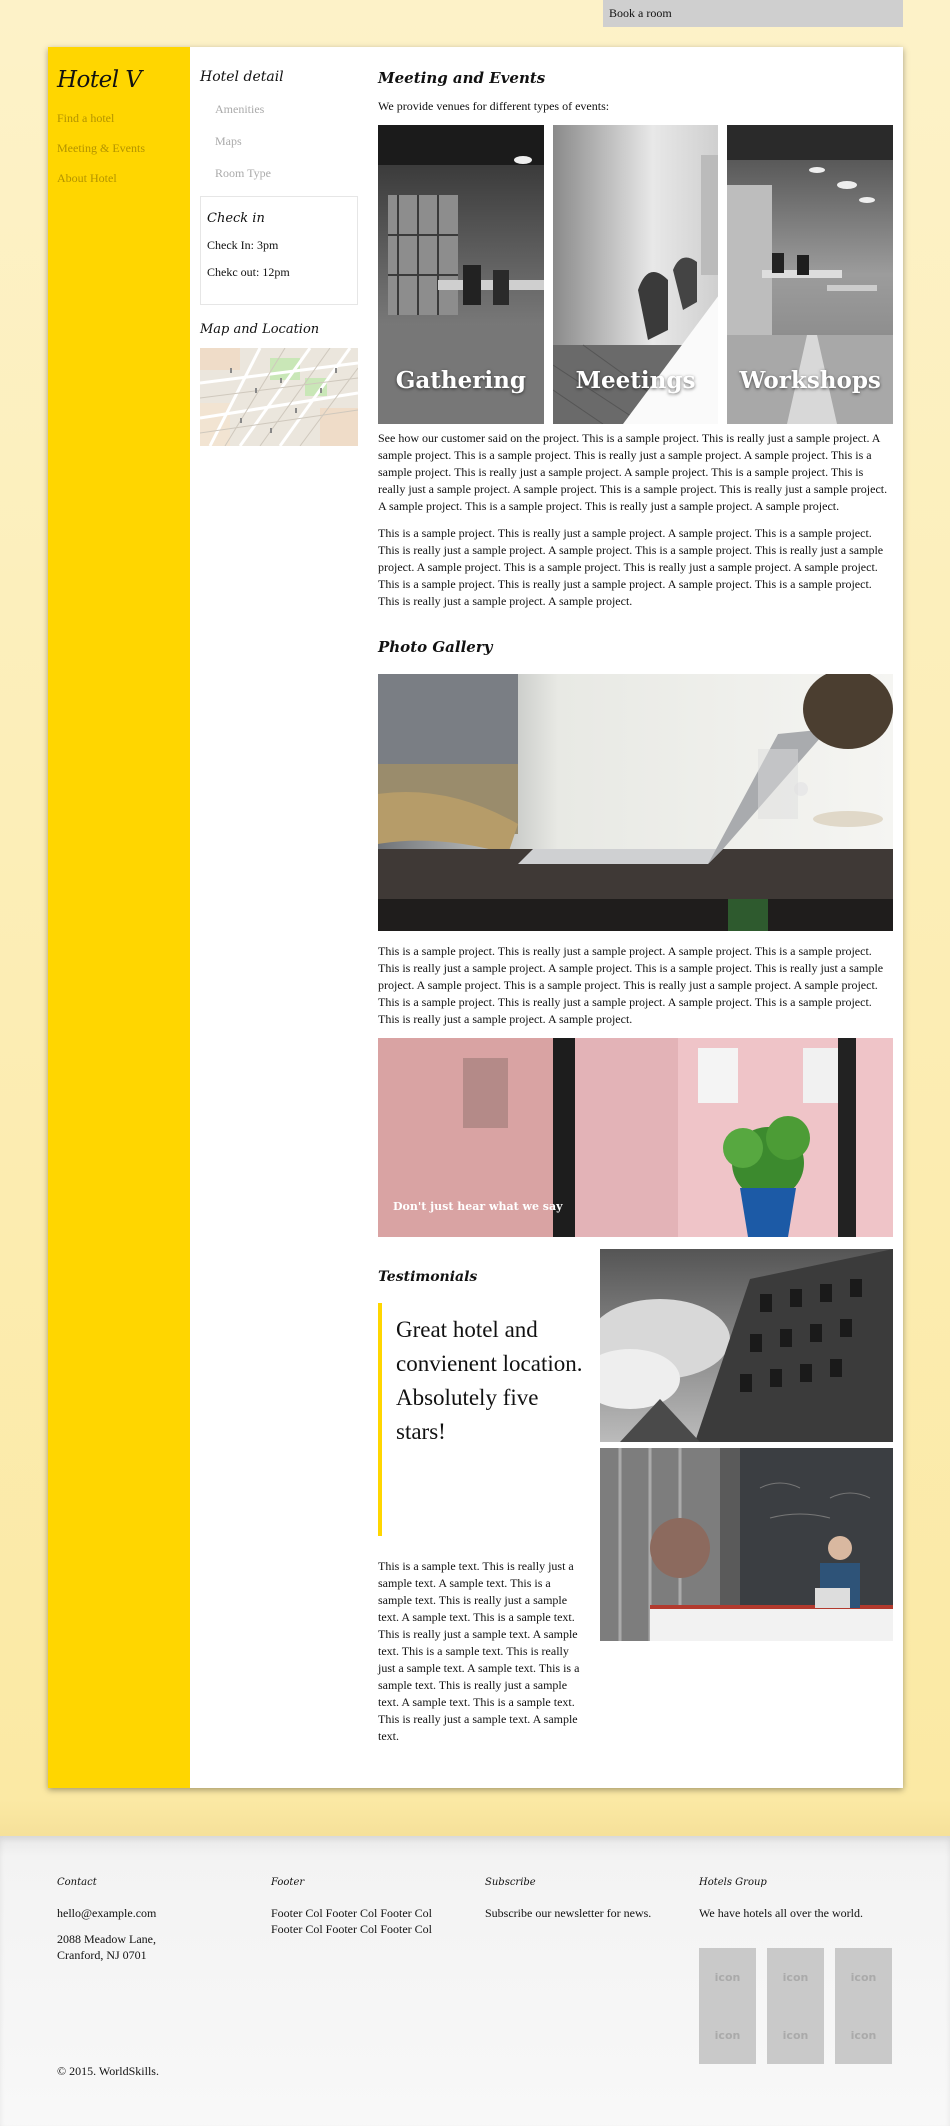  I want to click on tile-meetings: Meetings, so click(635, 274).